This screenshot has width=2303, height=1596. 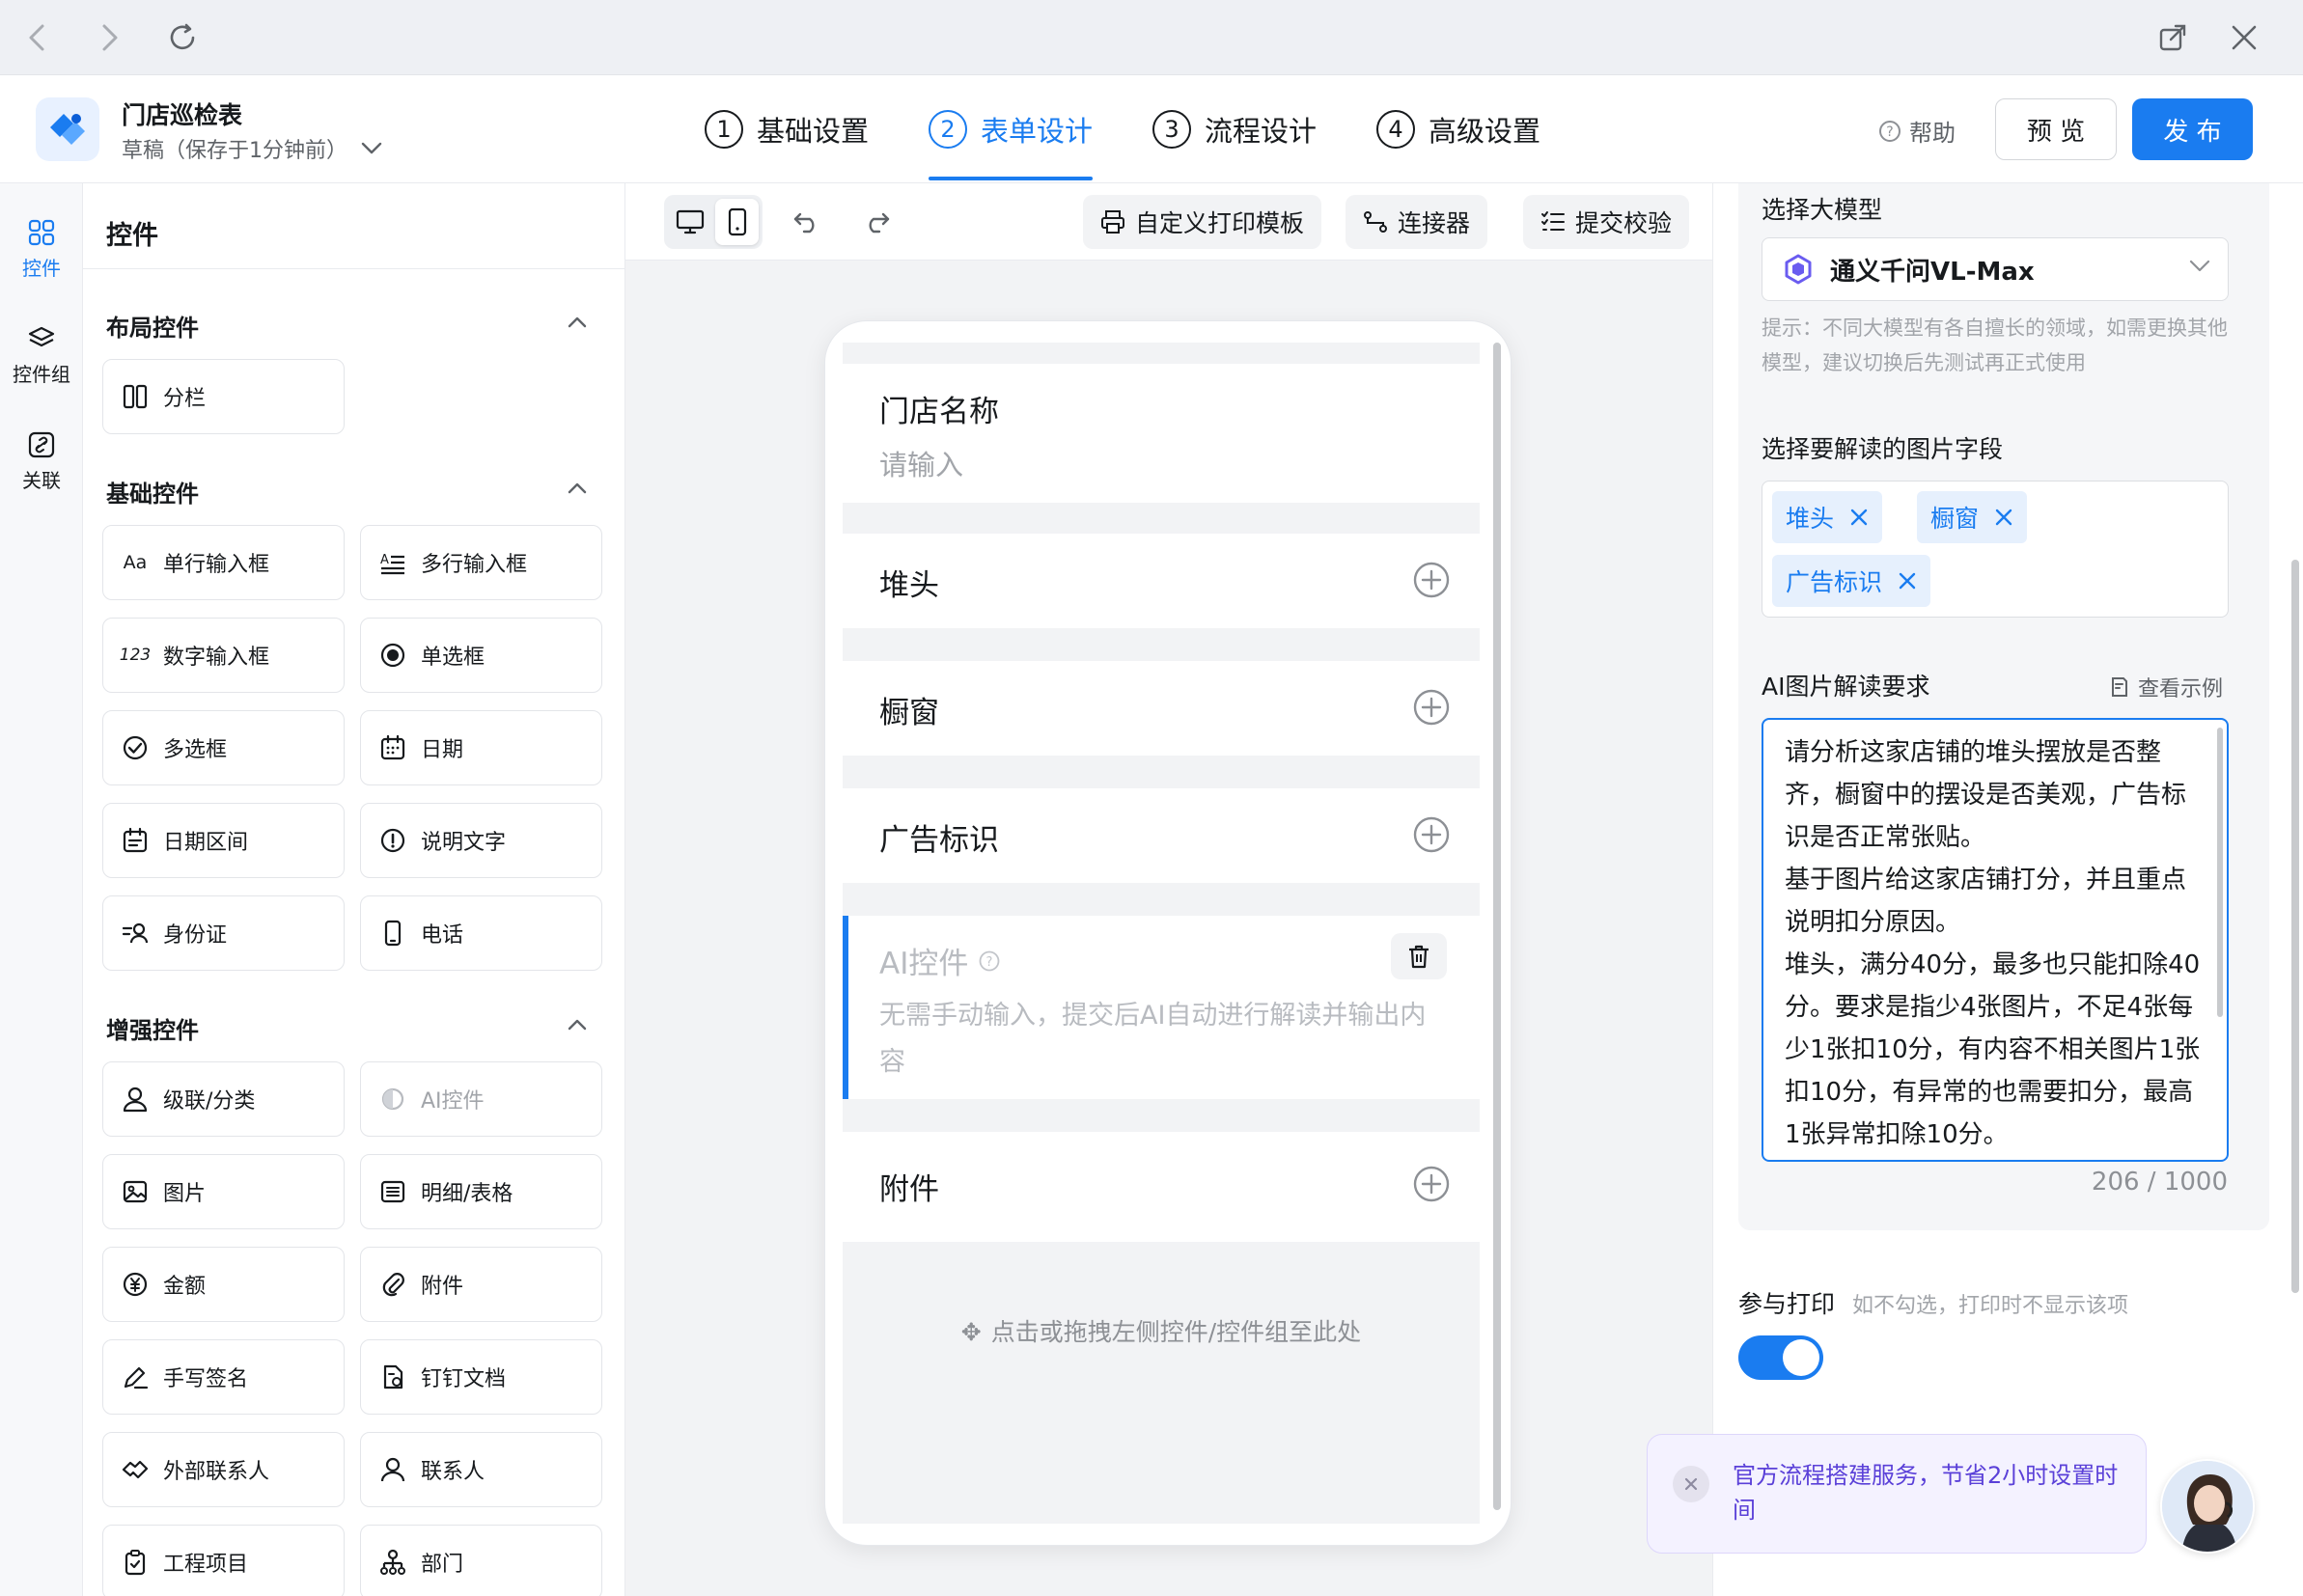 I want to click on help-link: ? 帮助, so click(x=1917, y=131).